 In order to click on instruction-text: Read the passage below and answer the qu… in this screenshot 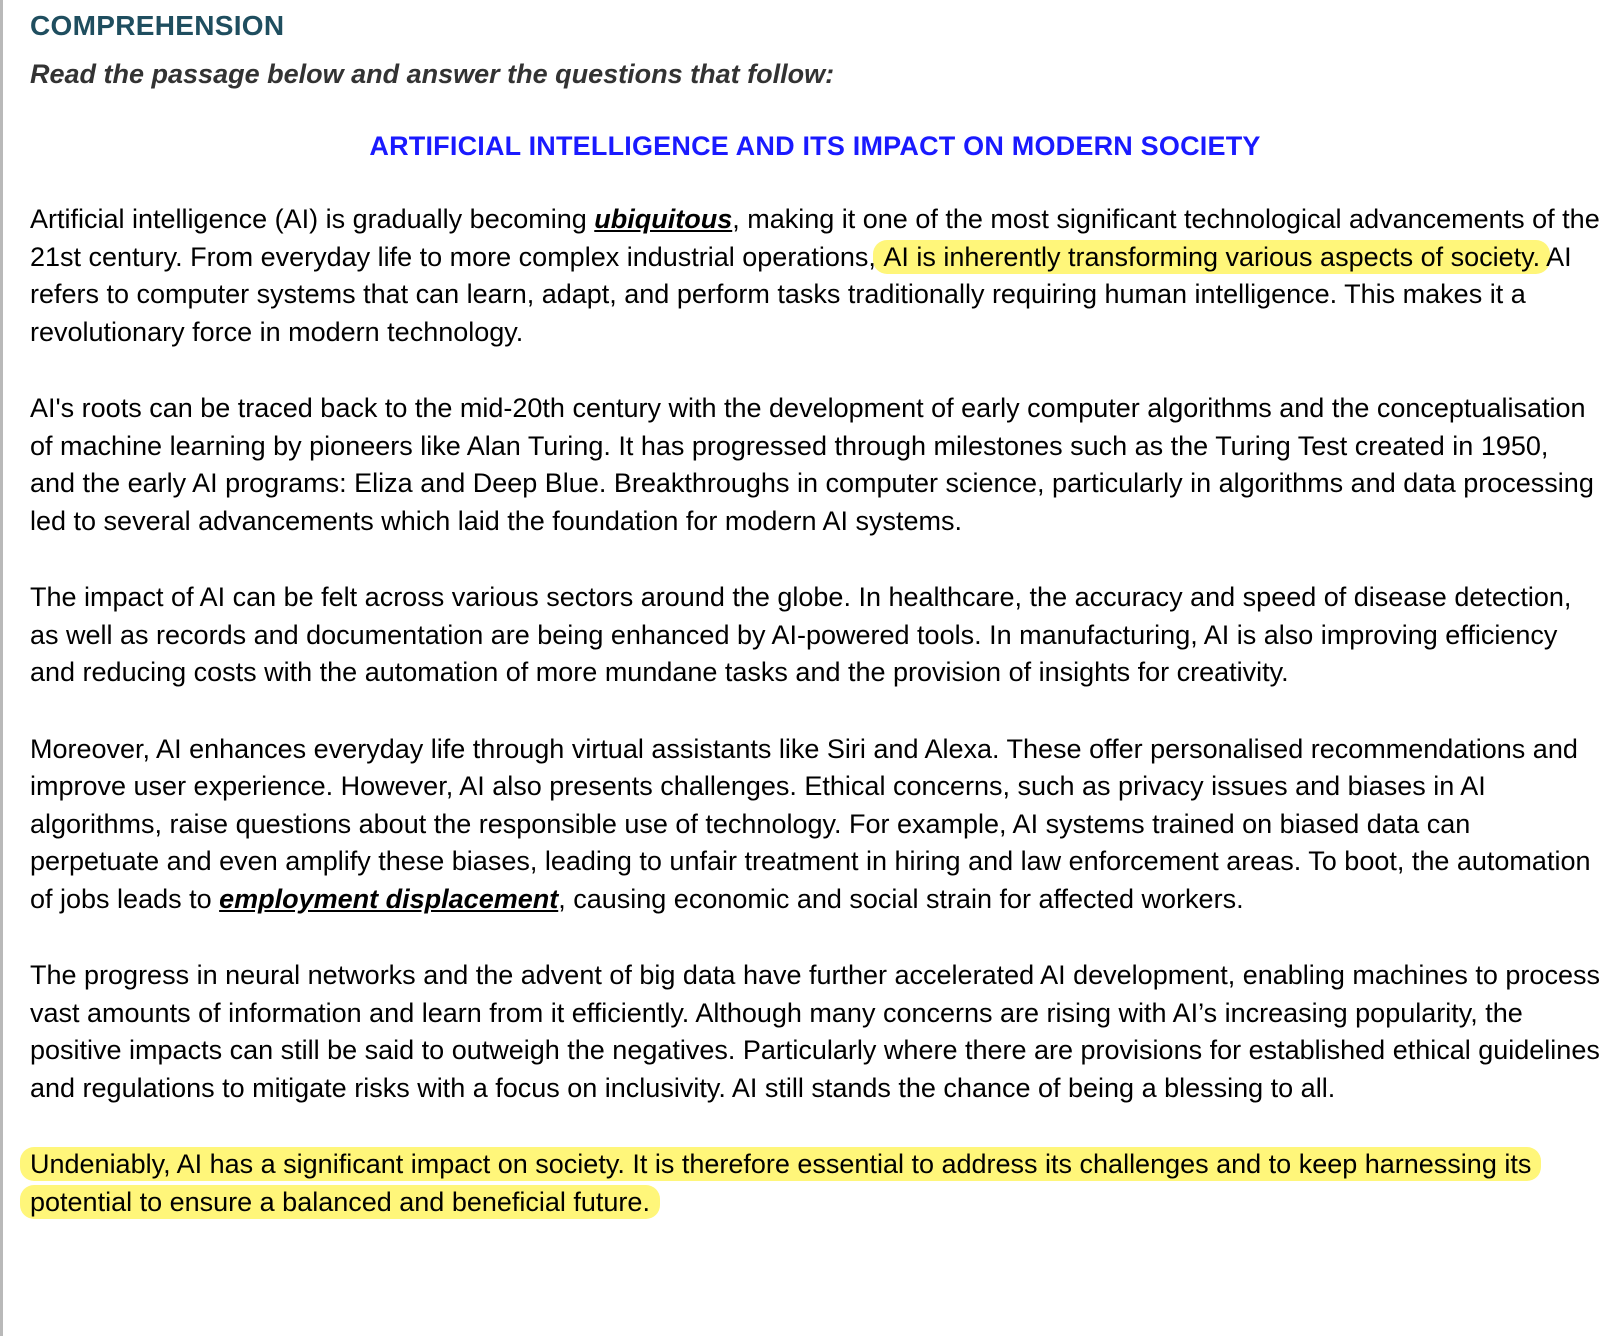, I will do `click(432, 74)`.